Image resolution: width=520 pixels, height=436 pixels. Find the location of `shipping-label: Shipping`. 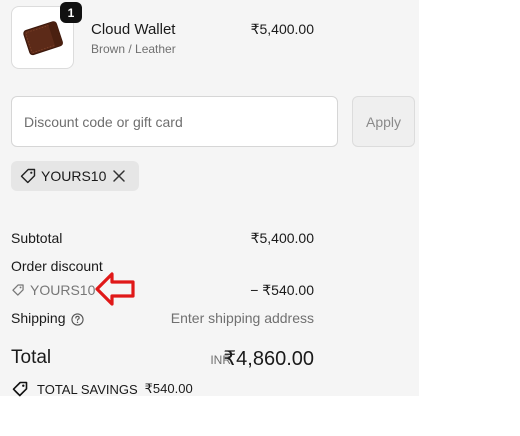

shipping-label: Shipping is located at coordinates (38, 318).